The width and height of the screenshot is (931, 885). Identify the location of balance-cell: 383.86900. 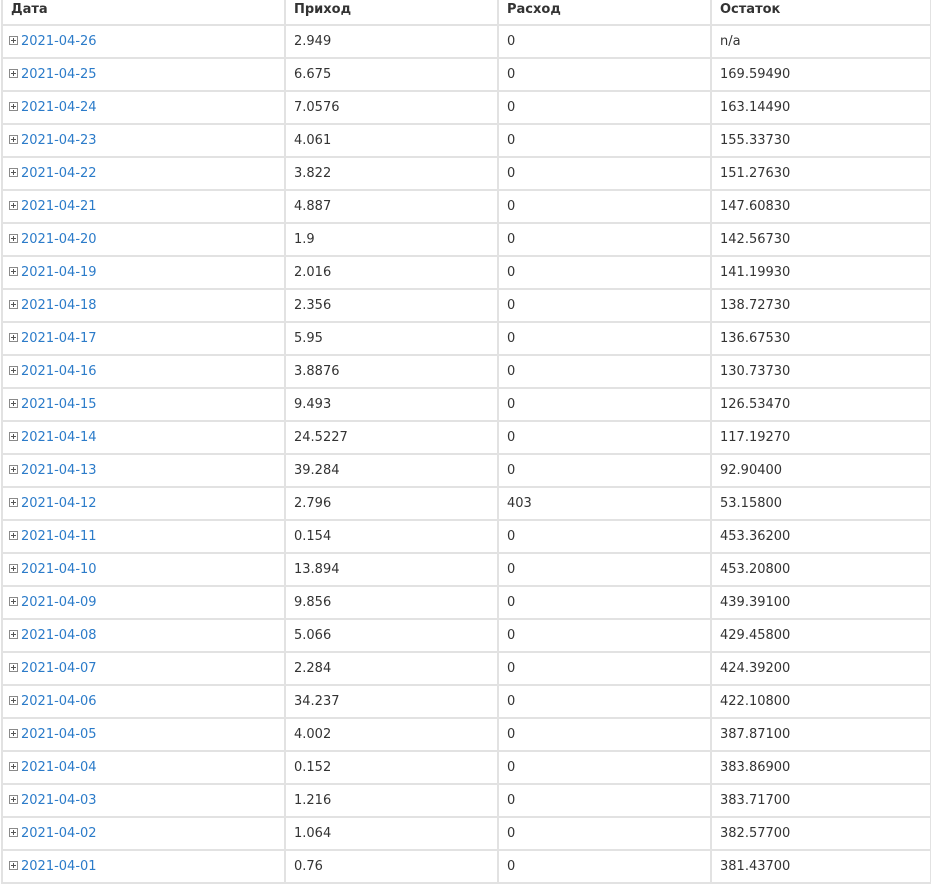
(820, 767).